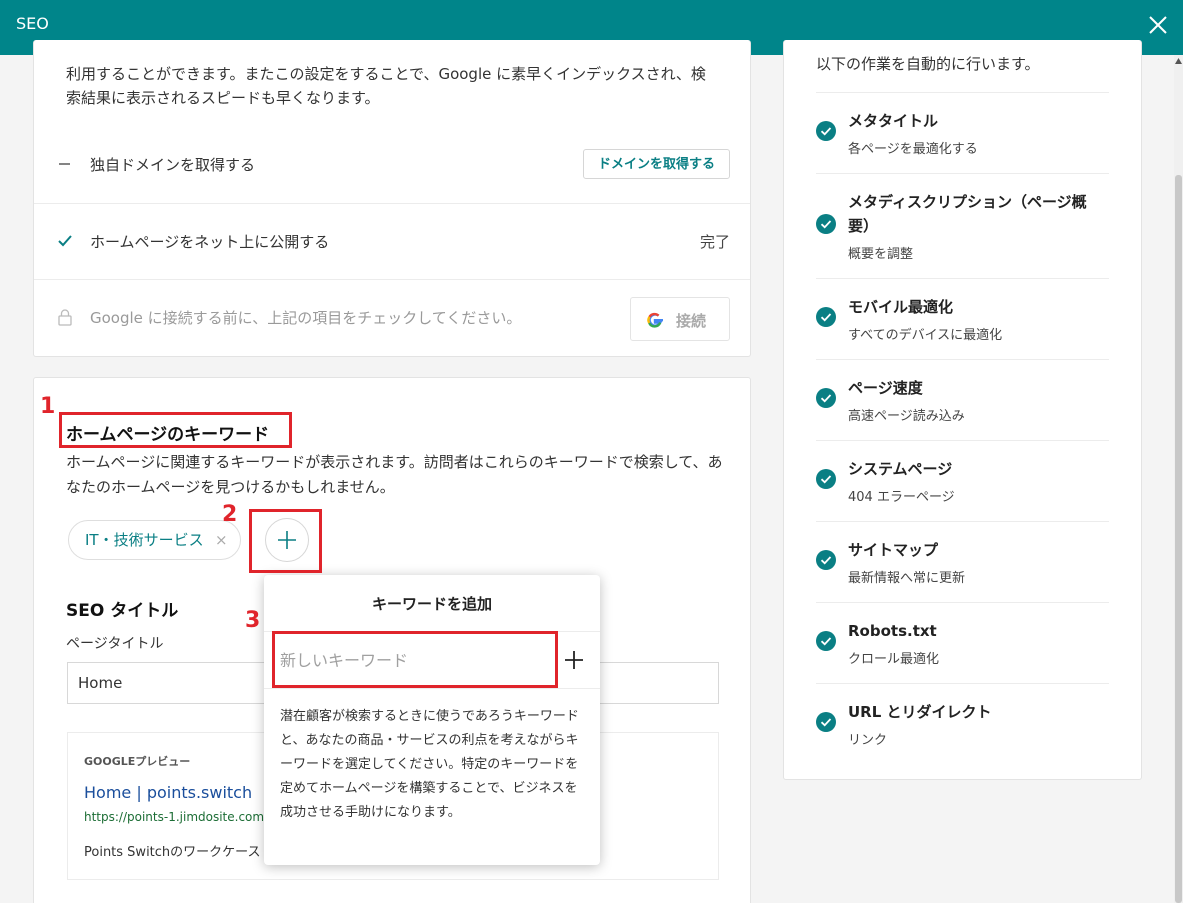  I want to click on auto-tasks-intro: 以下の作業を自動的に行います。, so click(928, 64).